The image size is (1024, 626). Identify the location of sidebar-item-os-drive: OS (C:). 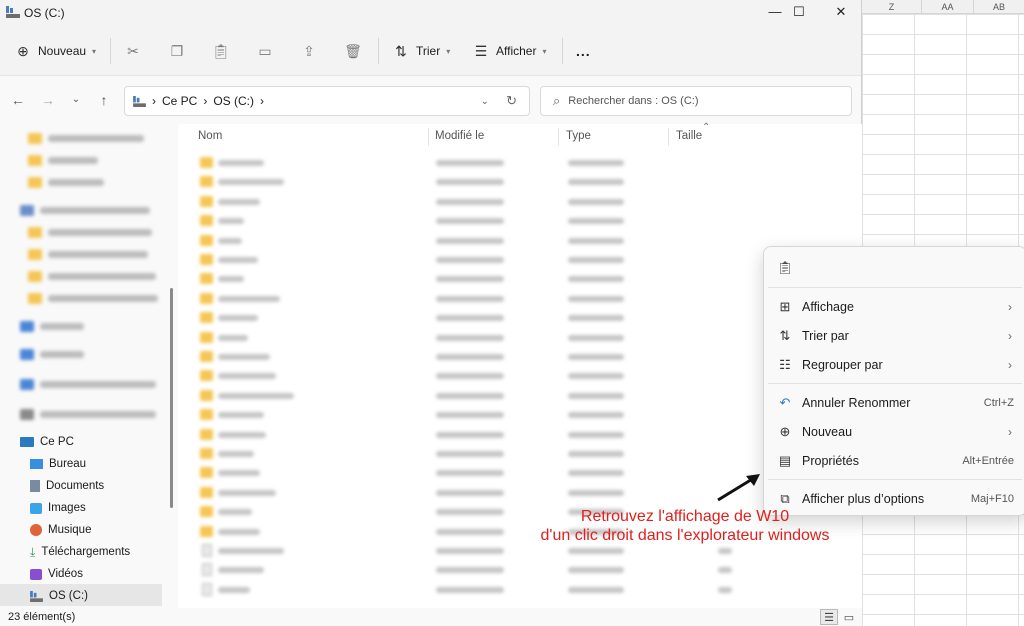
(59, 596).